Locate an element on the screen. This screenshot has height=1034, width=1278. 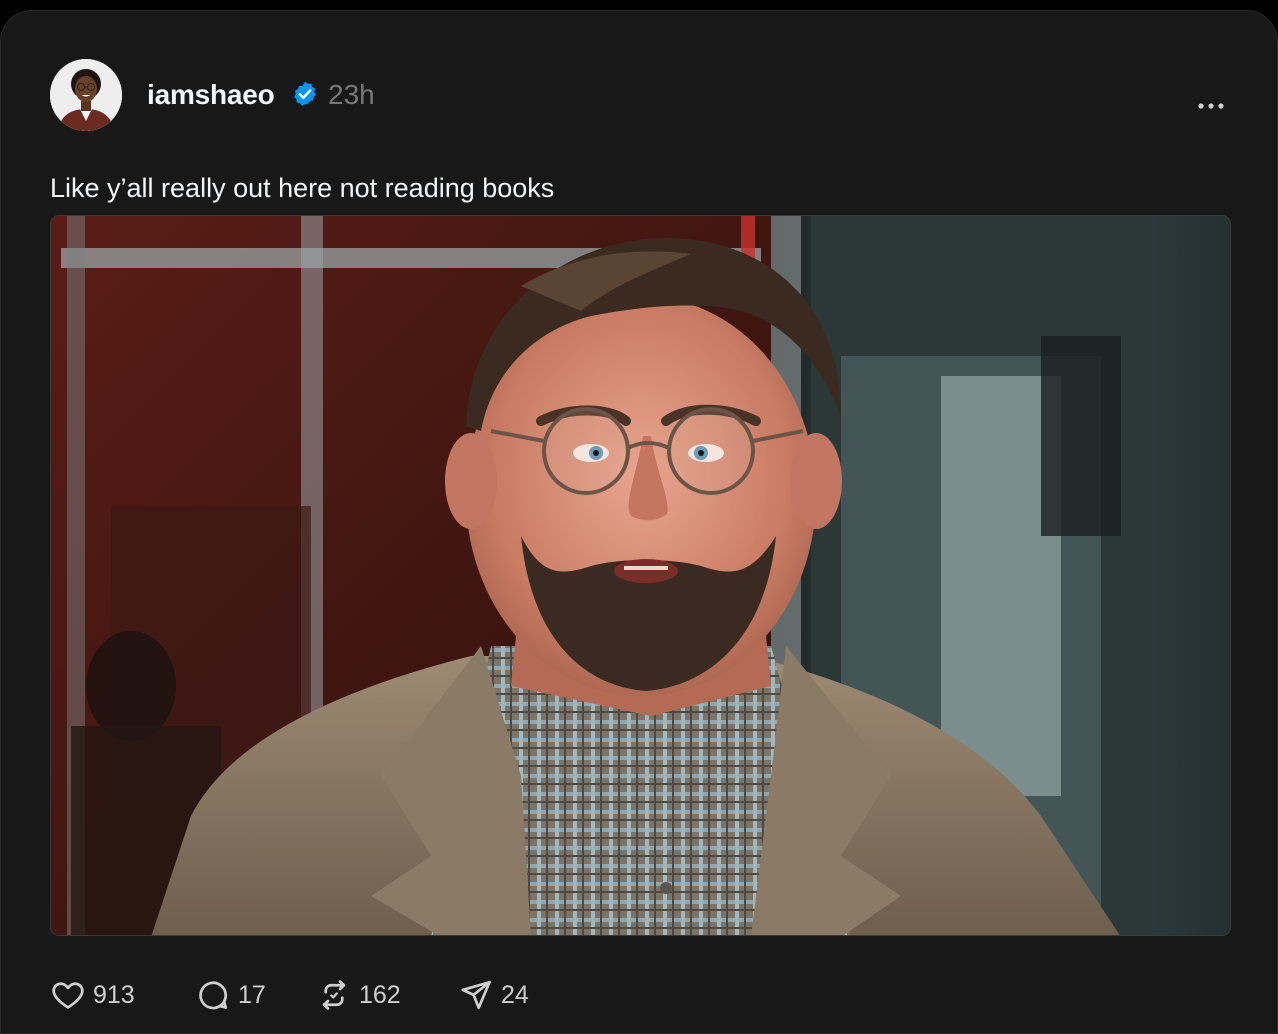
avatar is located at coordinates (86, 95).